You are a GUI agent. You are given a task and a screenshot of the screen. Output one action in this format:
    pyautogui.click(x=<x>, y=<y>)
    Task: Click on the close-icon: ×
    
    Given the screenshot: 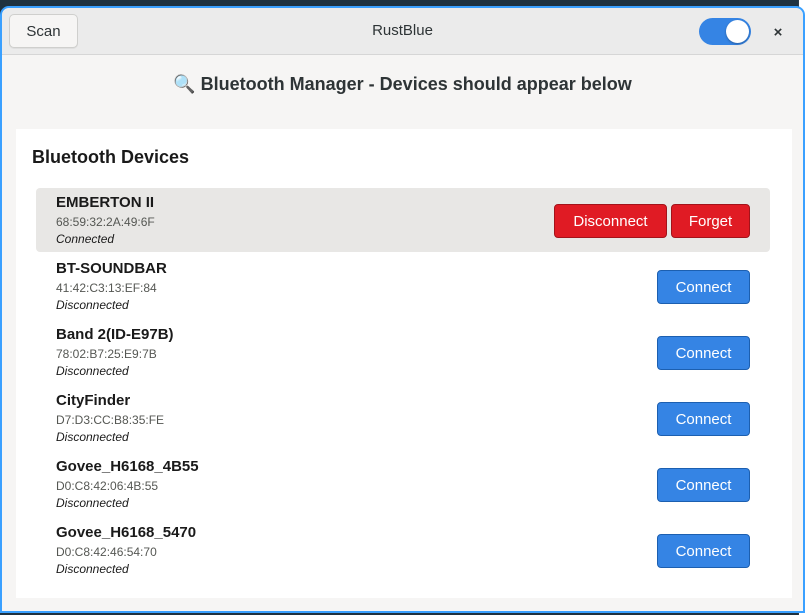 What is the action you would take?
    pyautogui.click(x=778, y=32)
    